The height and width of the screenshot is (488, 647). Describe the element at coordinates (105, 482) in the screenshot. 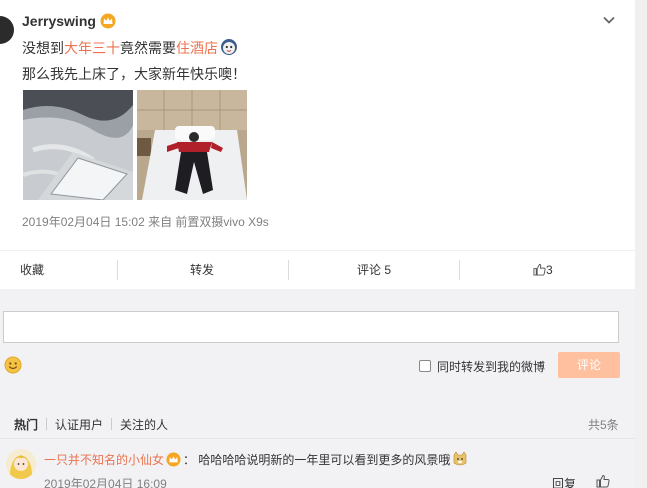

I see `comment-time: 2019年02月04日 16:09` at that location.